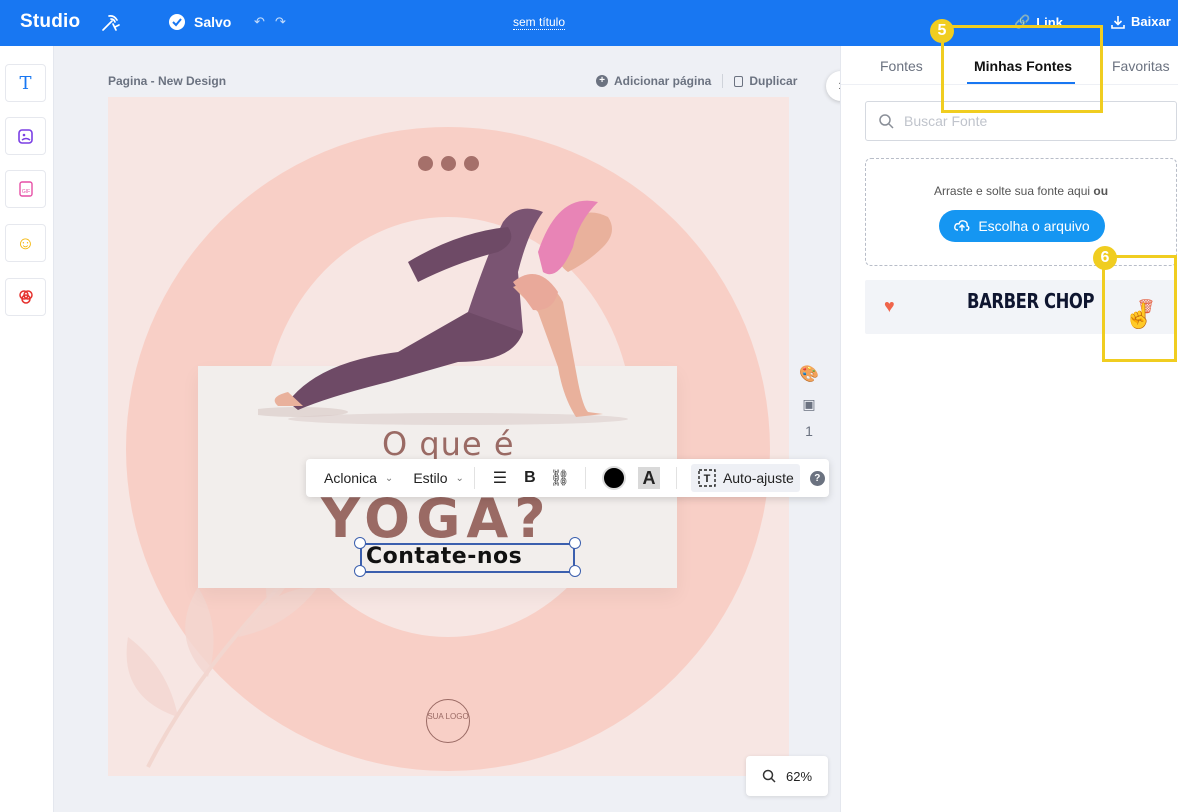 This screenshot has height=812, width=1178. Describe the element at coordinates (889, 306) in the screenshot. I see `heart-icon: ♥` at that location.